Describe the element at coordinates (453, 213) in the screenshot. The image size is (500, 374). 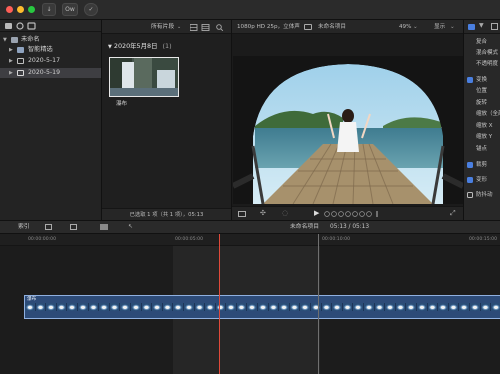
I see `fullscreen-icon: ⤢` at that location.